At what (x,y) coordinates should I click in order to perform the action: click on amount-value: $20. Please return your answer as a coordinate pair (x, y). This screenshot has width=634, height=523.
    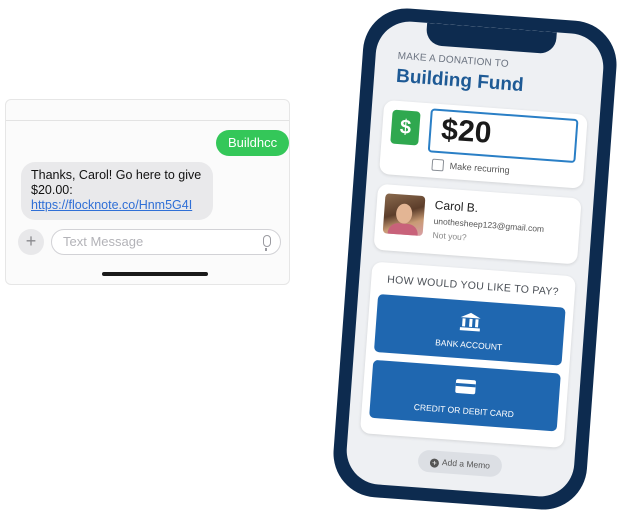
    Looking at the image, I should click on (466, 131).